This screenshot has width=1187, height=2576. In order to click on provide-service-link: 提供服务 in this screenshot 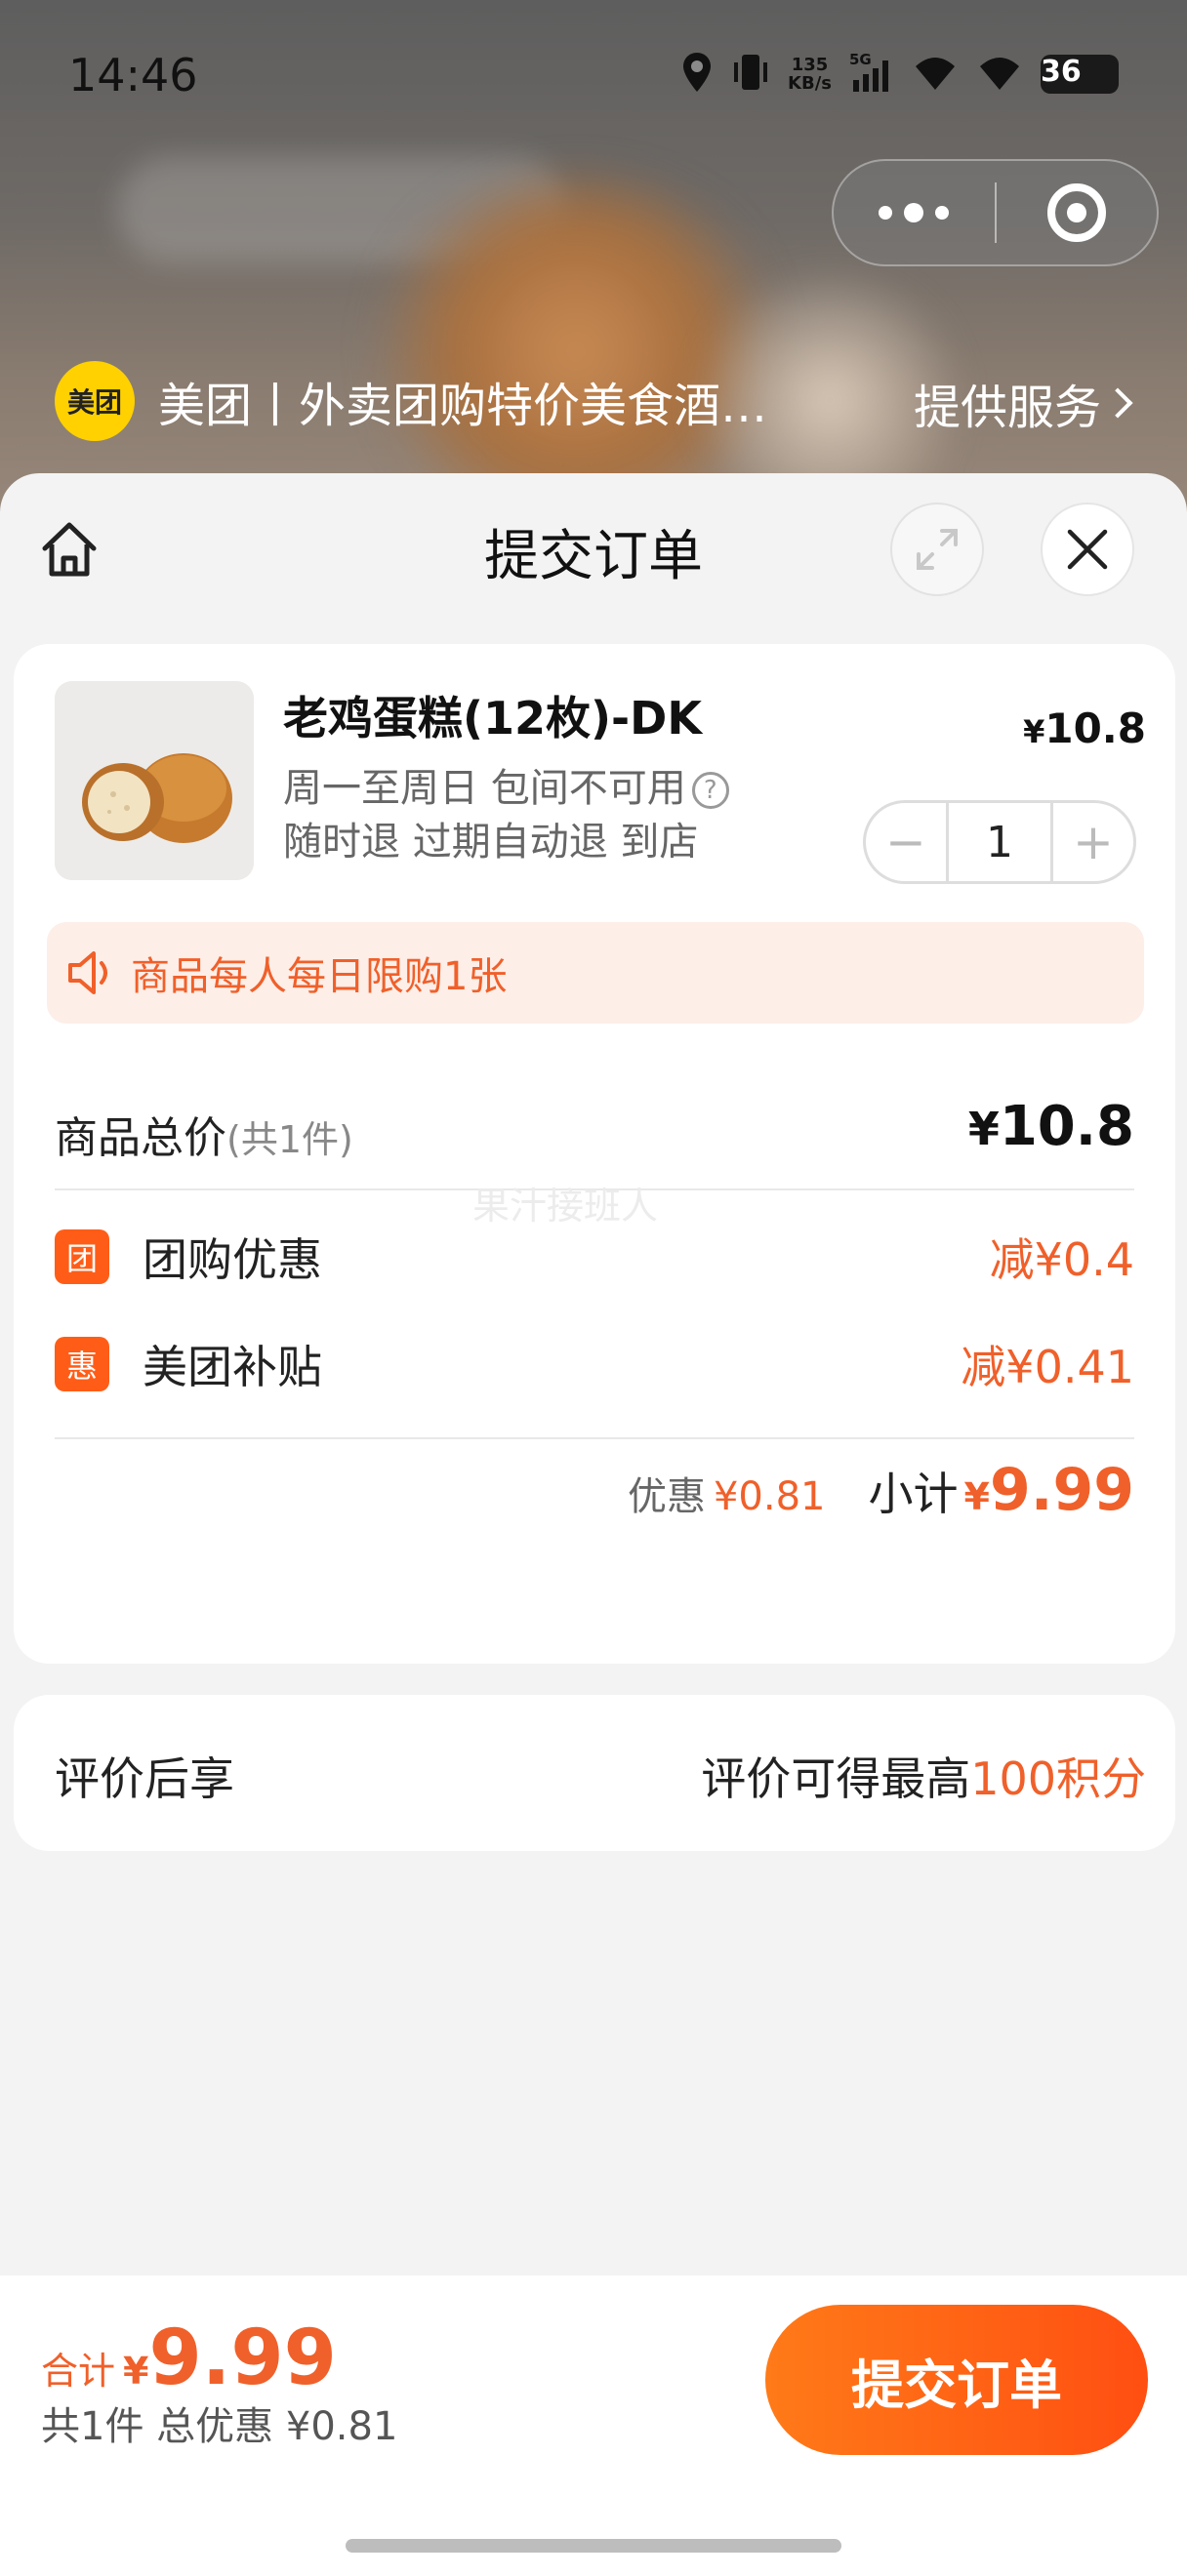, I will do `click(1023, 403)`.